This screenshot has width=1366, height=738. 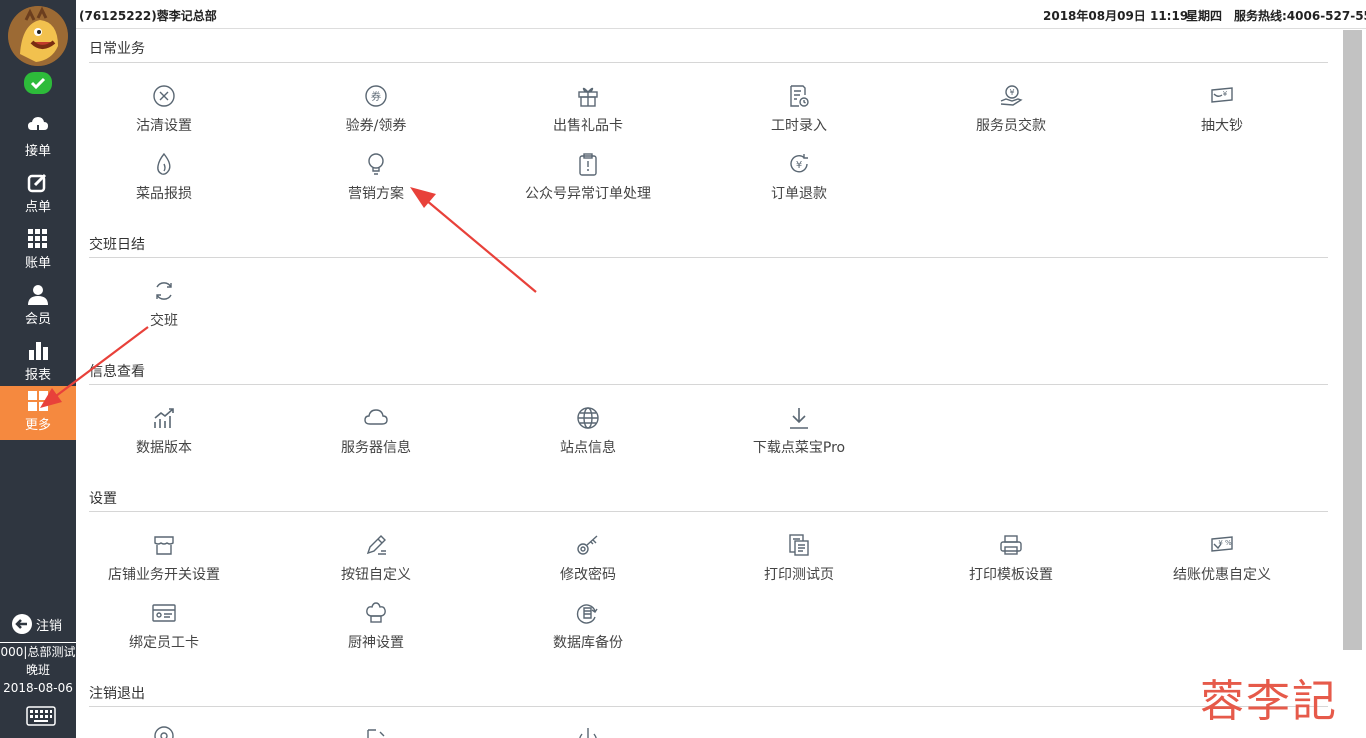 I want to click on annotation-arrows, so click(x=288, y=297).